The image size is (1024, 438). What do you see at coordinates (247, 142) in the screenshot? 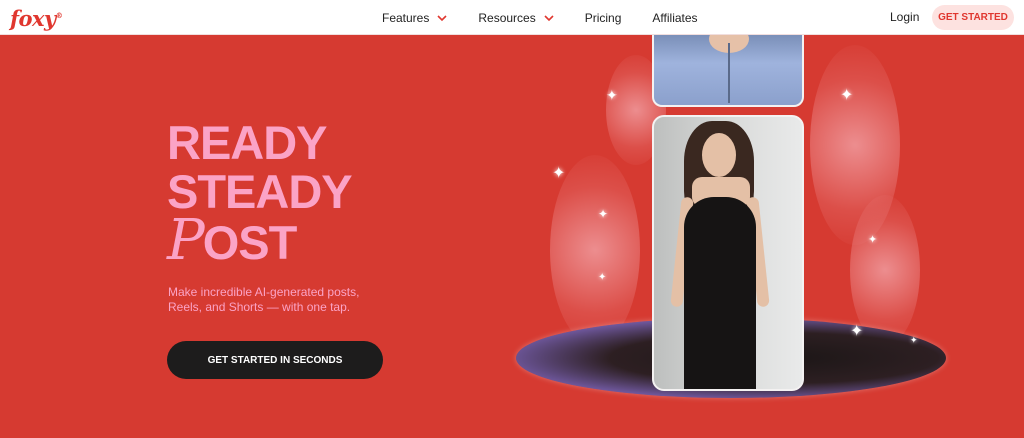
I see `title-line-ready: READY` at bounding box center [247, 142].